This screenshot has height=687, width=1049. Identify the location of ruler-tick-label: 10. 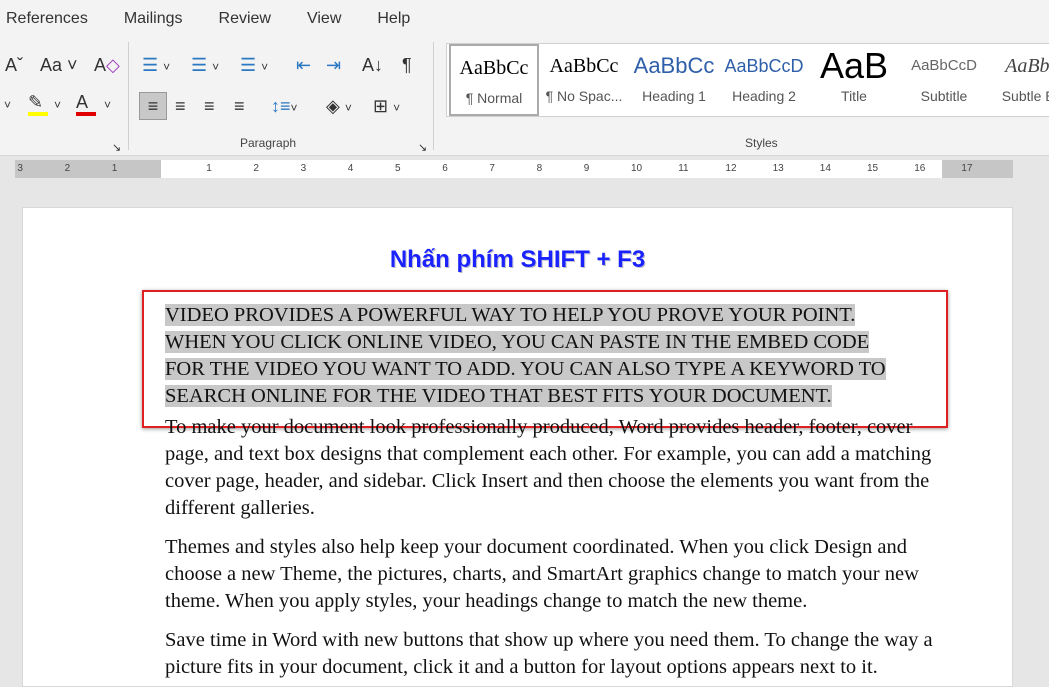
(637, 168).